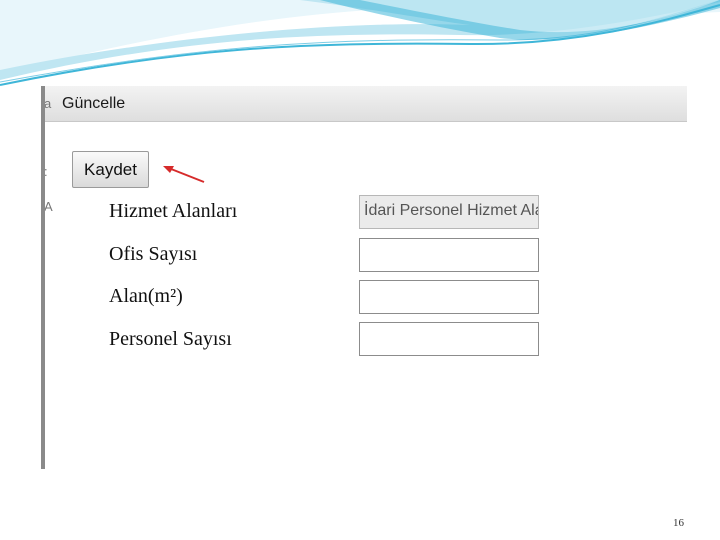 This screenshot has height=540, width=720. Describe the element at coordinates (366, 104) in the screenshot. I see `window-titlebar: Güncelle` at that location.